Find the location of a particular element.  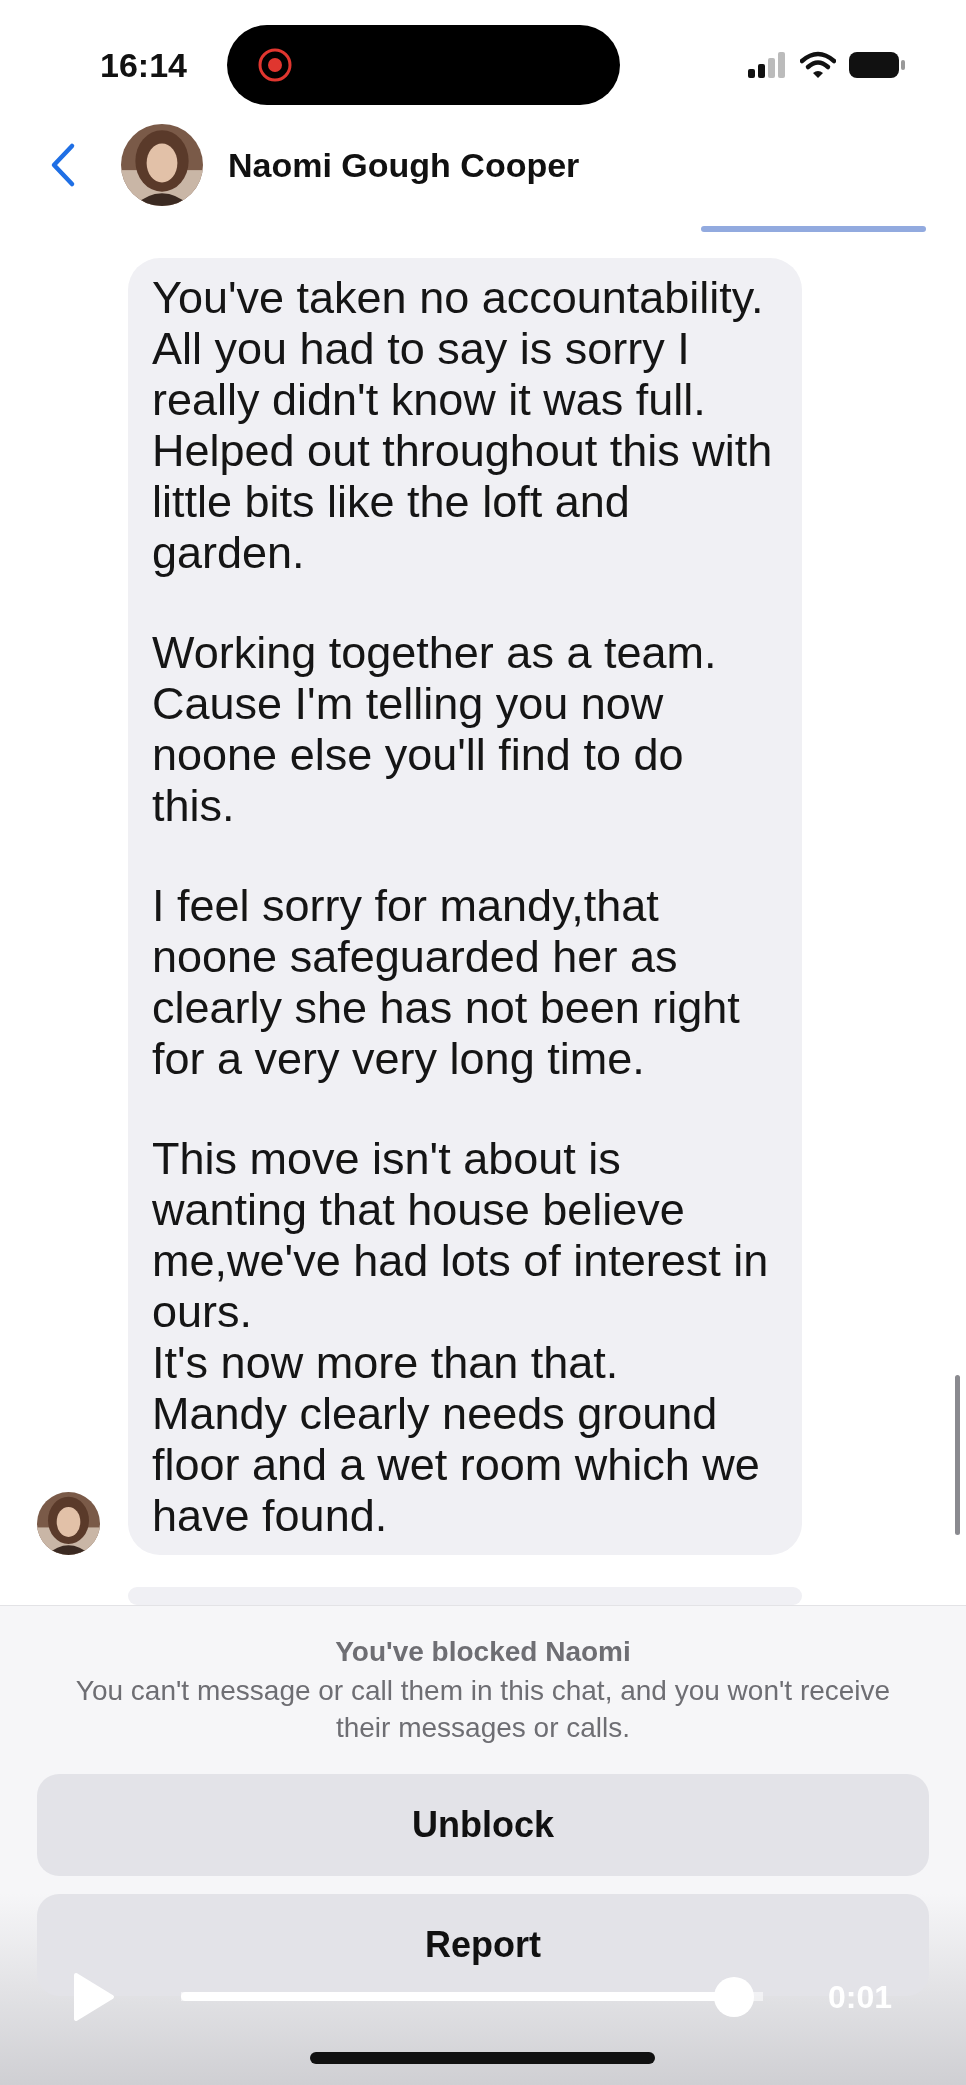

message-text: You've taken no accountability. All you had to say is sorry I really didn't know it was full. Helped out throughout this with little bits like the loft and garden. is located at coordinates (463, 425).